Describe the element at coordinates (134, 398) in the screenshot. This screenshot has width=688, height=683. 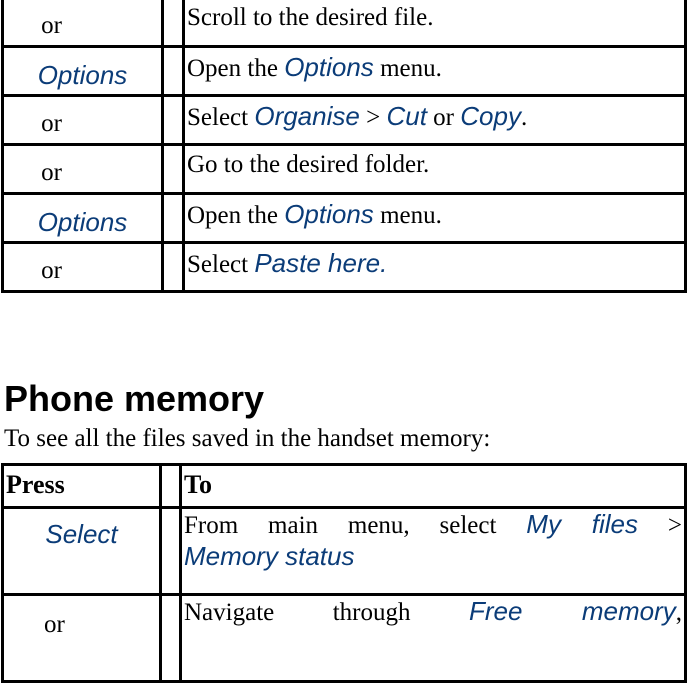
I see `section-heading: Phone memory` at that location.